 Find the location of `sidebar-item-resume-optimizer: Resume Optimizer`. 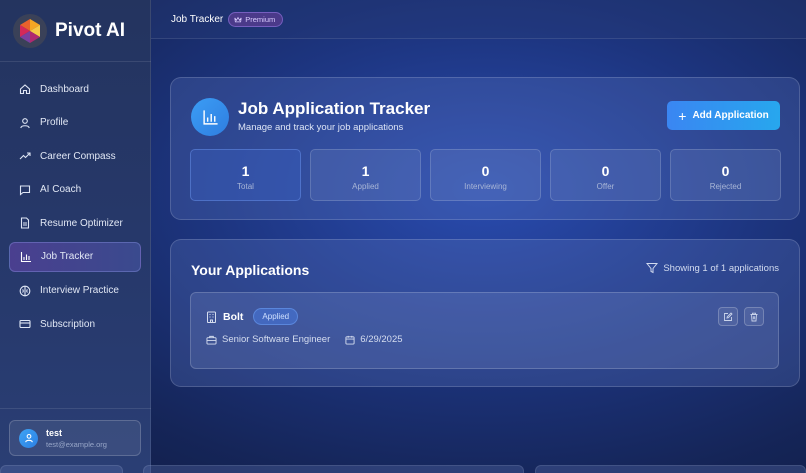

sidebar-item-resume-optimizer: Resume Optimizer is located at coordinates (75, 223).